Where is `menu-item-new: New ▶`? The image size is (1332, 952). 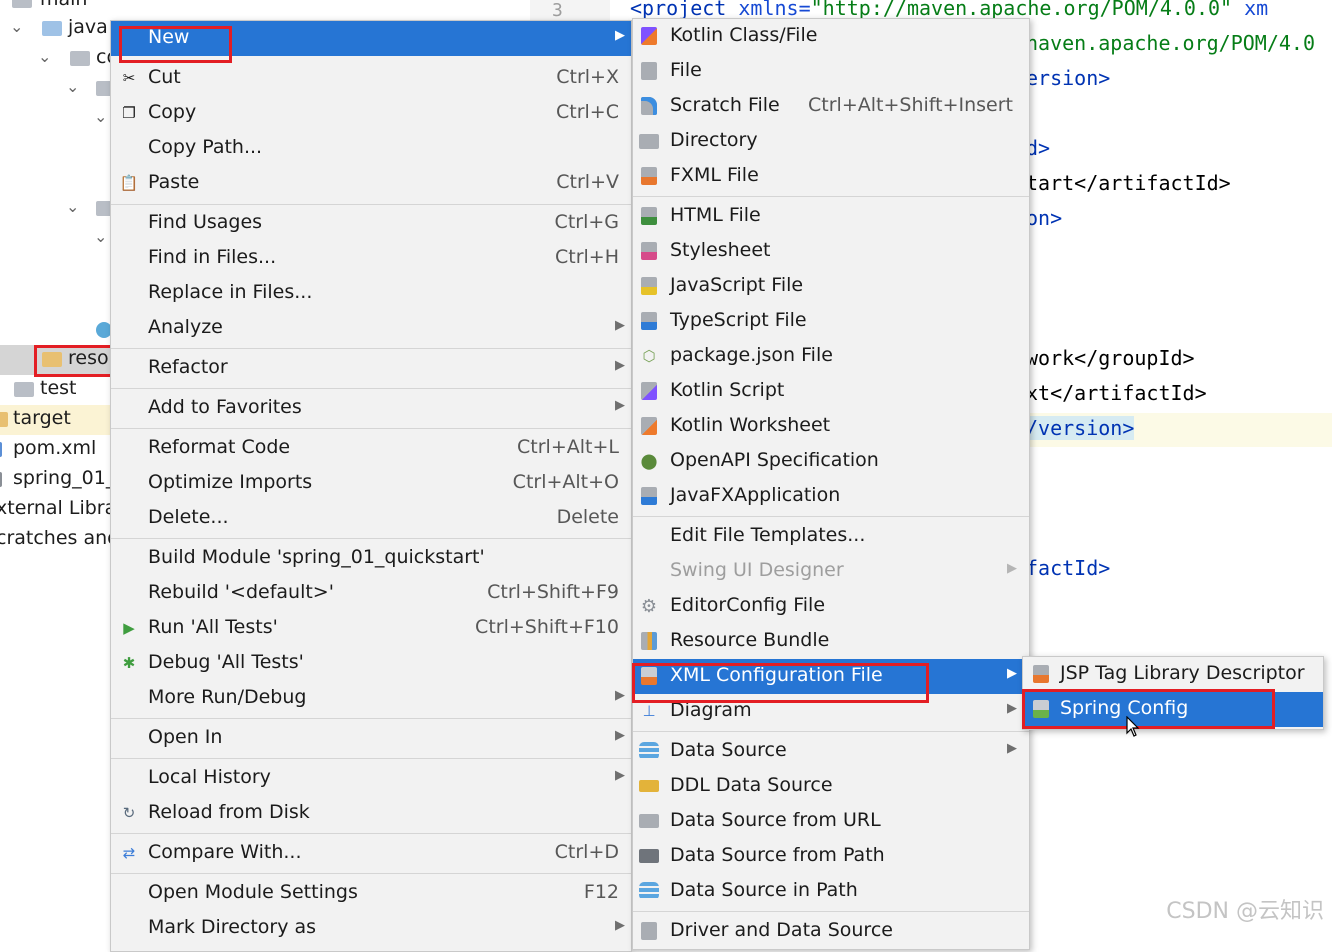
menu-item-new: New ▶ is located at coordinates (371, 38).